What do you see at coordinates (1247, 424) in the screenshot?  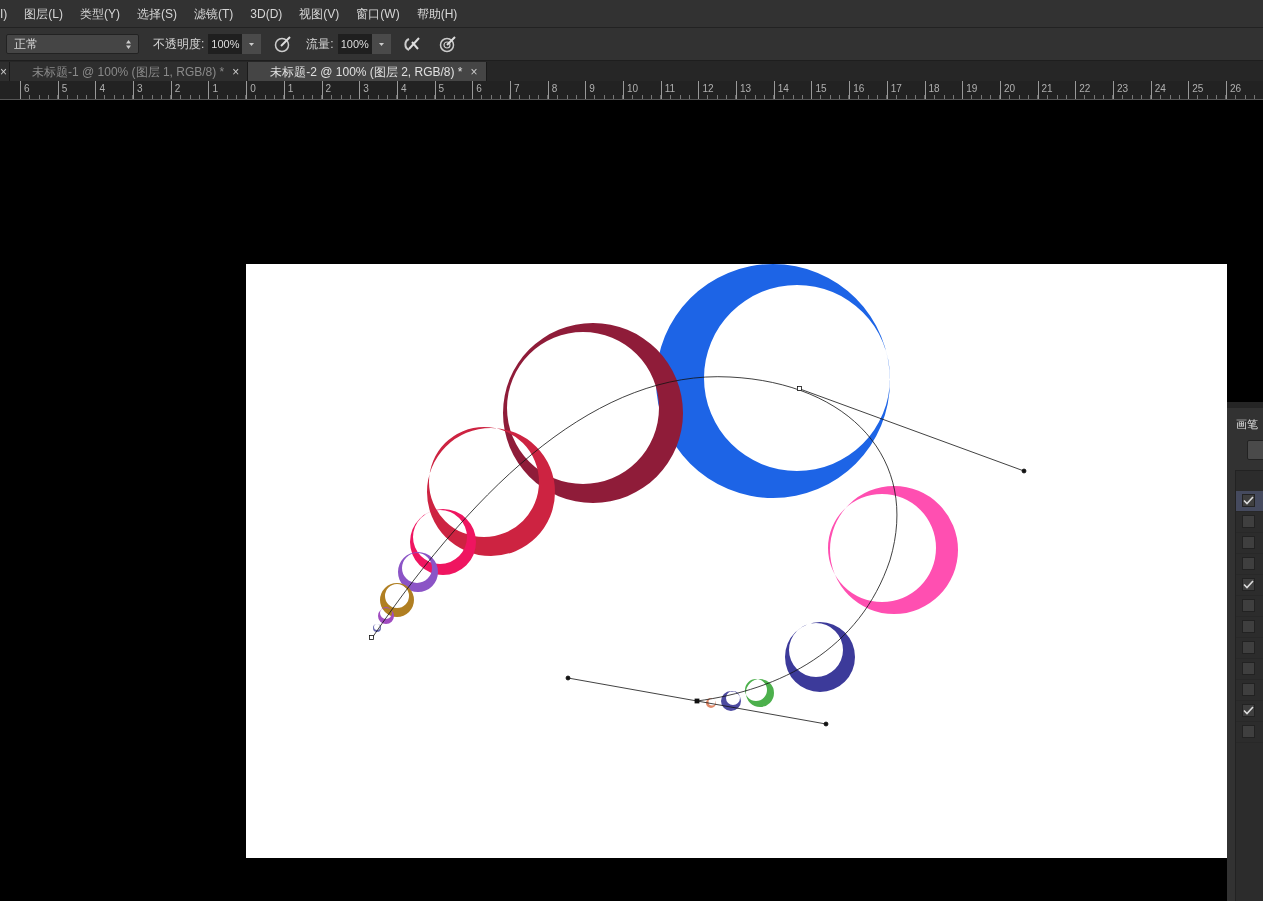 I see `panel-title: 画笔` at bounding box center [1247, 424].